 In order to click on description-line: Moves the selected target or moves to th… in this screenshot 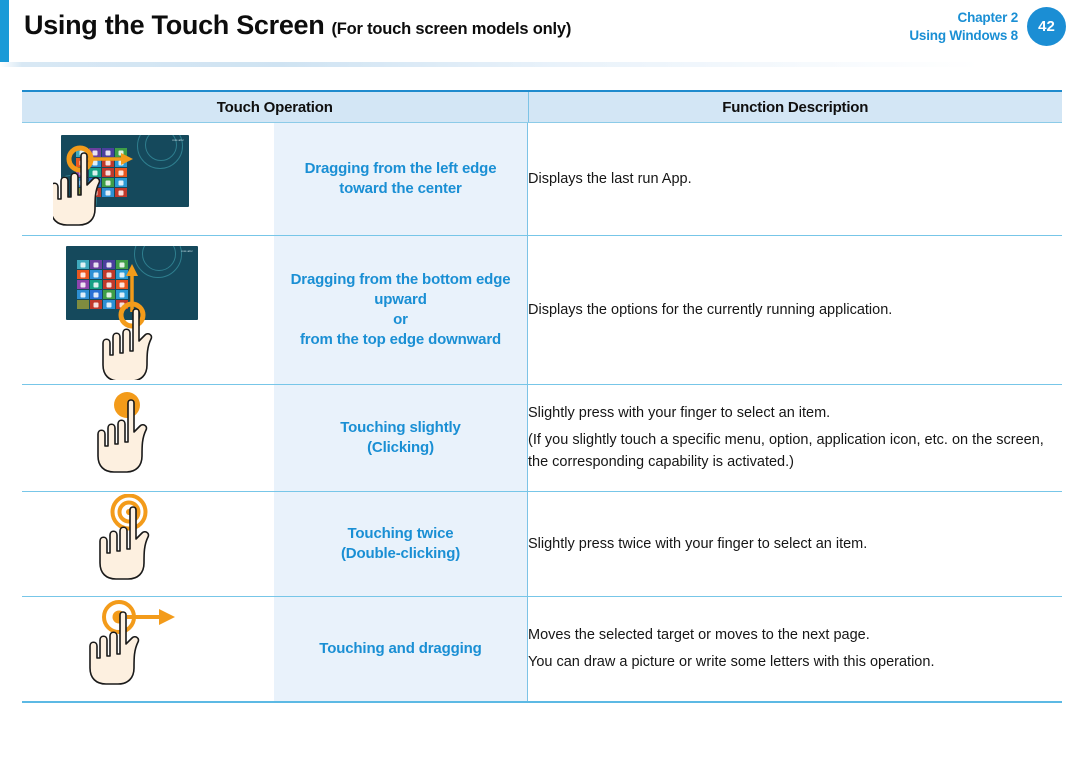, I will do `click(699, 635)`.